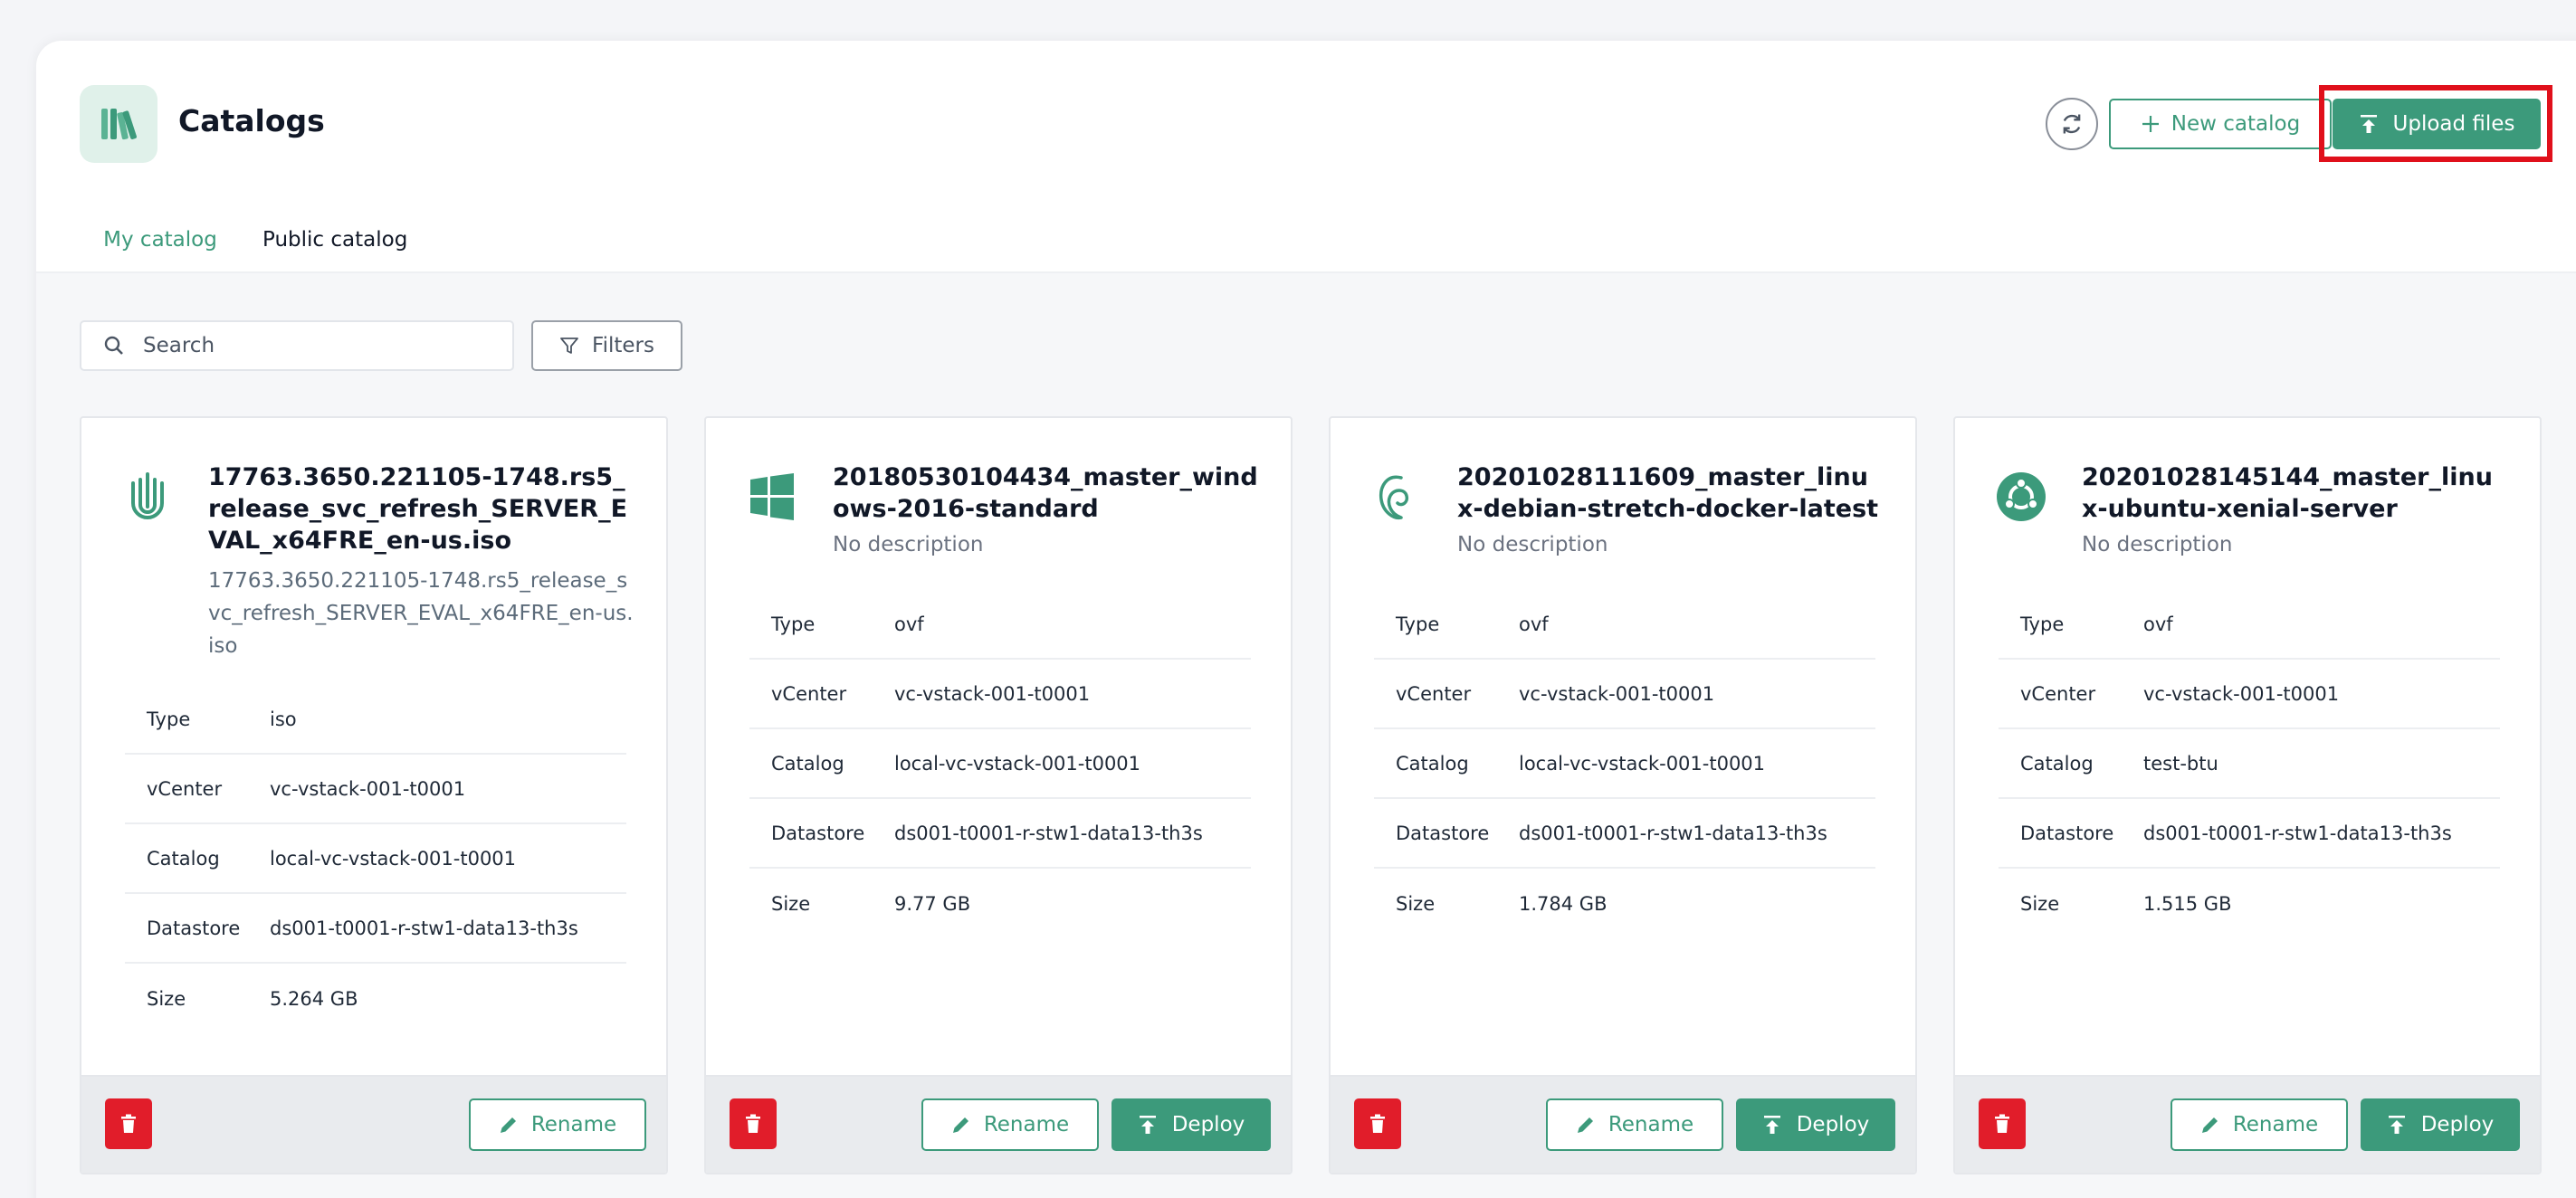  I want to click on refresh-icon, so click(2072, 124).